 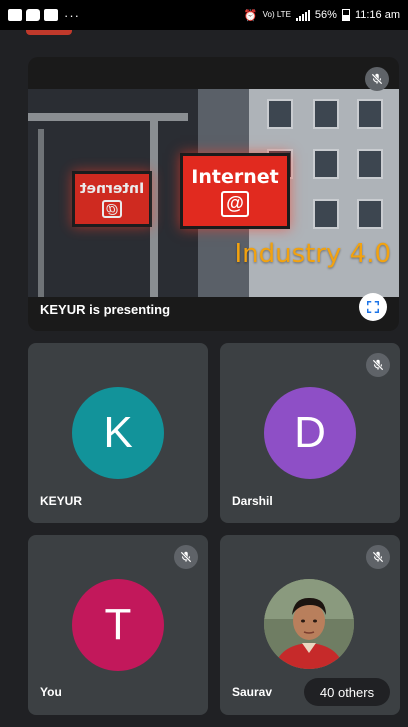 I want to click on calendar-icon, so click(x=51, y=15).